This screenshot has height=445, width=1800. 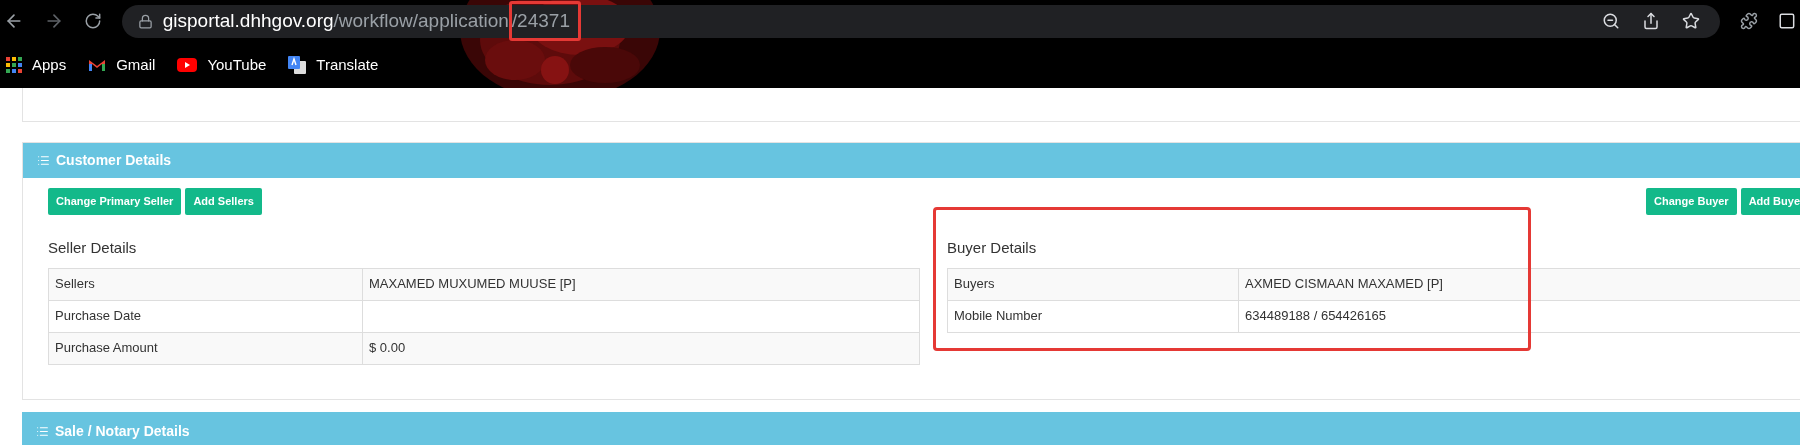 I want to click on window-icon, so click(x=1787, y=21).